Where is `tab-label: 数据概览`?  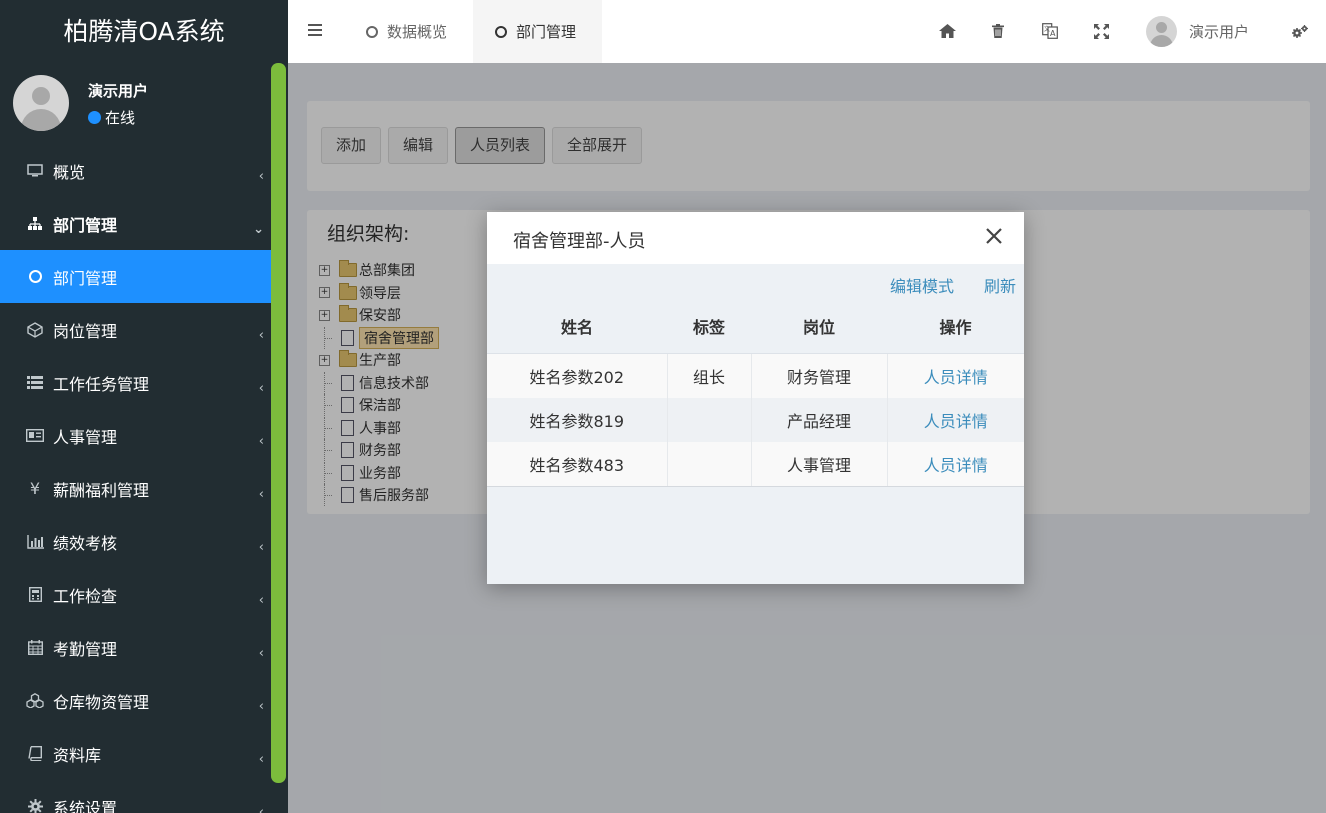
tab-label: 数据概览 is located at coordinates (417, 32).